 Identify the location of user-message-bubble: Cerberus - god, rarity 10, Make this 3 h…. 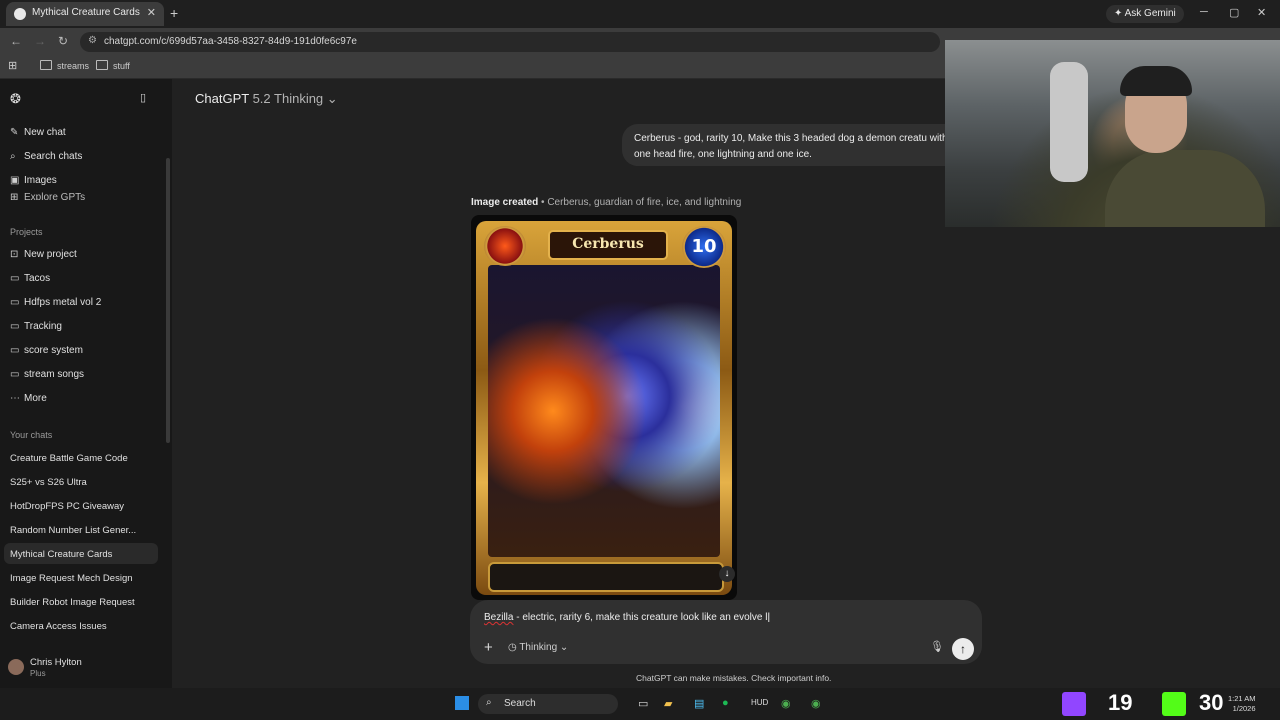
(792, 145).